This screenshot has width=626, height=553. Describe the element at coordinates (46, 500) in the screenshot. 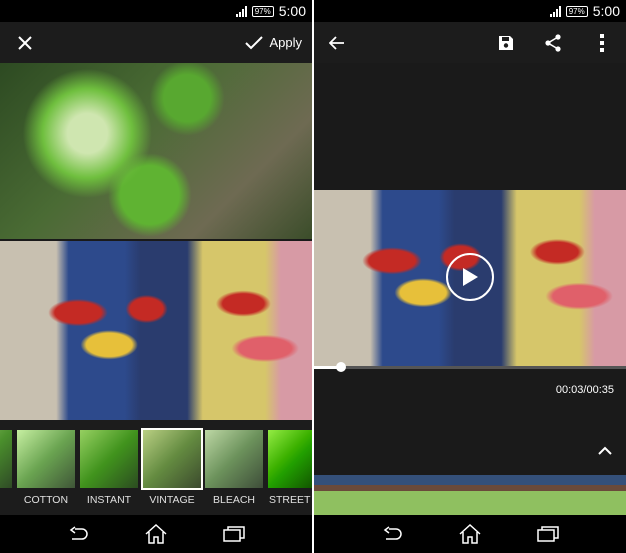

I see `filter-label: COTTON` at that location.